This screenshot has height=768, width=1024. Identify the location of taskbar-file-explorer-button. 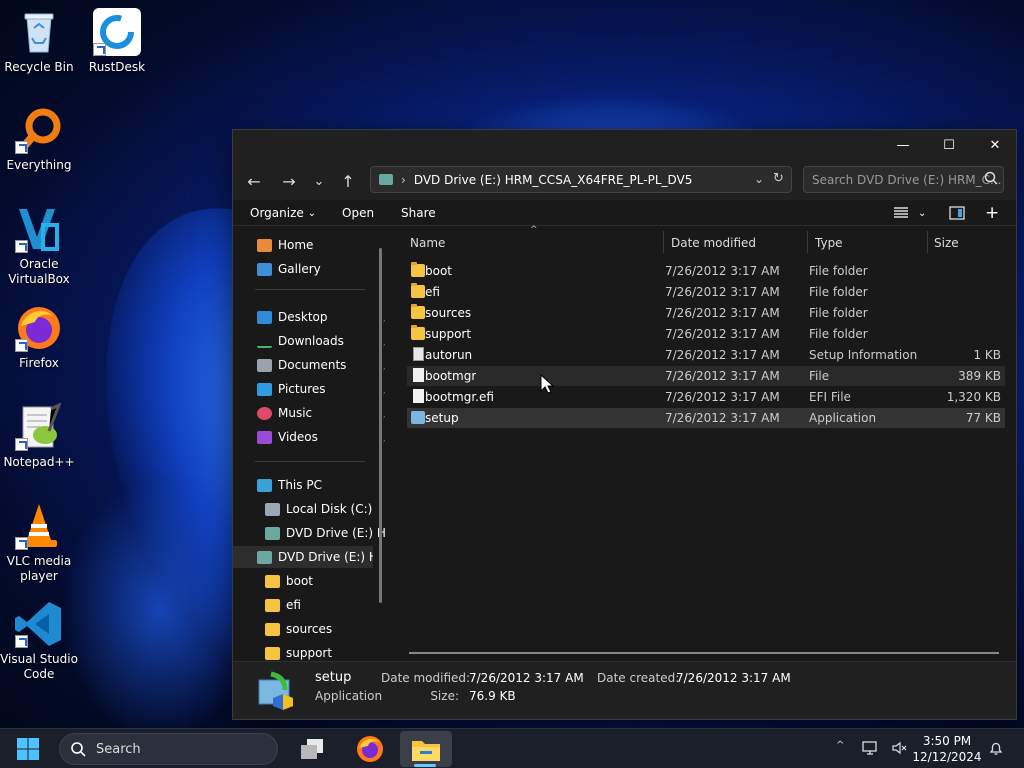
(426, 749).